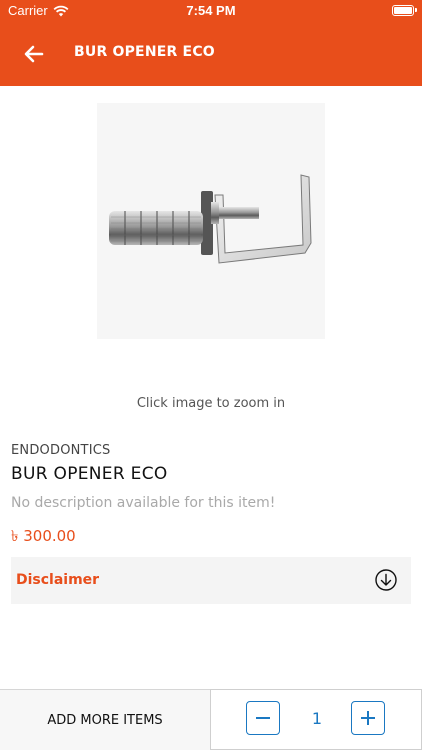 Image resolution: width=422 pixels, height=750 pixels. What do you see at coordinates (144, 52) in the screenshot?
I see `page-title: BUR OPENER ECO` at bounding box center [144, 52].